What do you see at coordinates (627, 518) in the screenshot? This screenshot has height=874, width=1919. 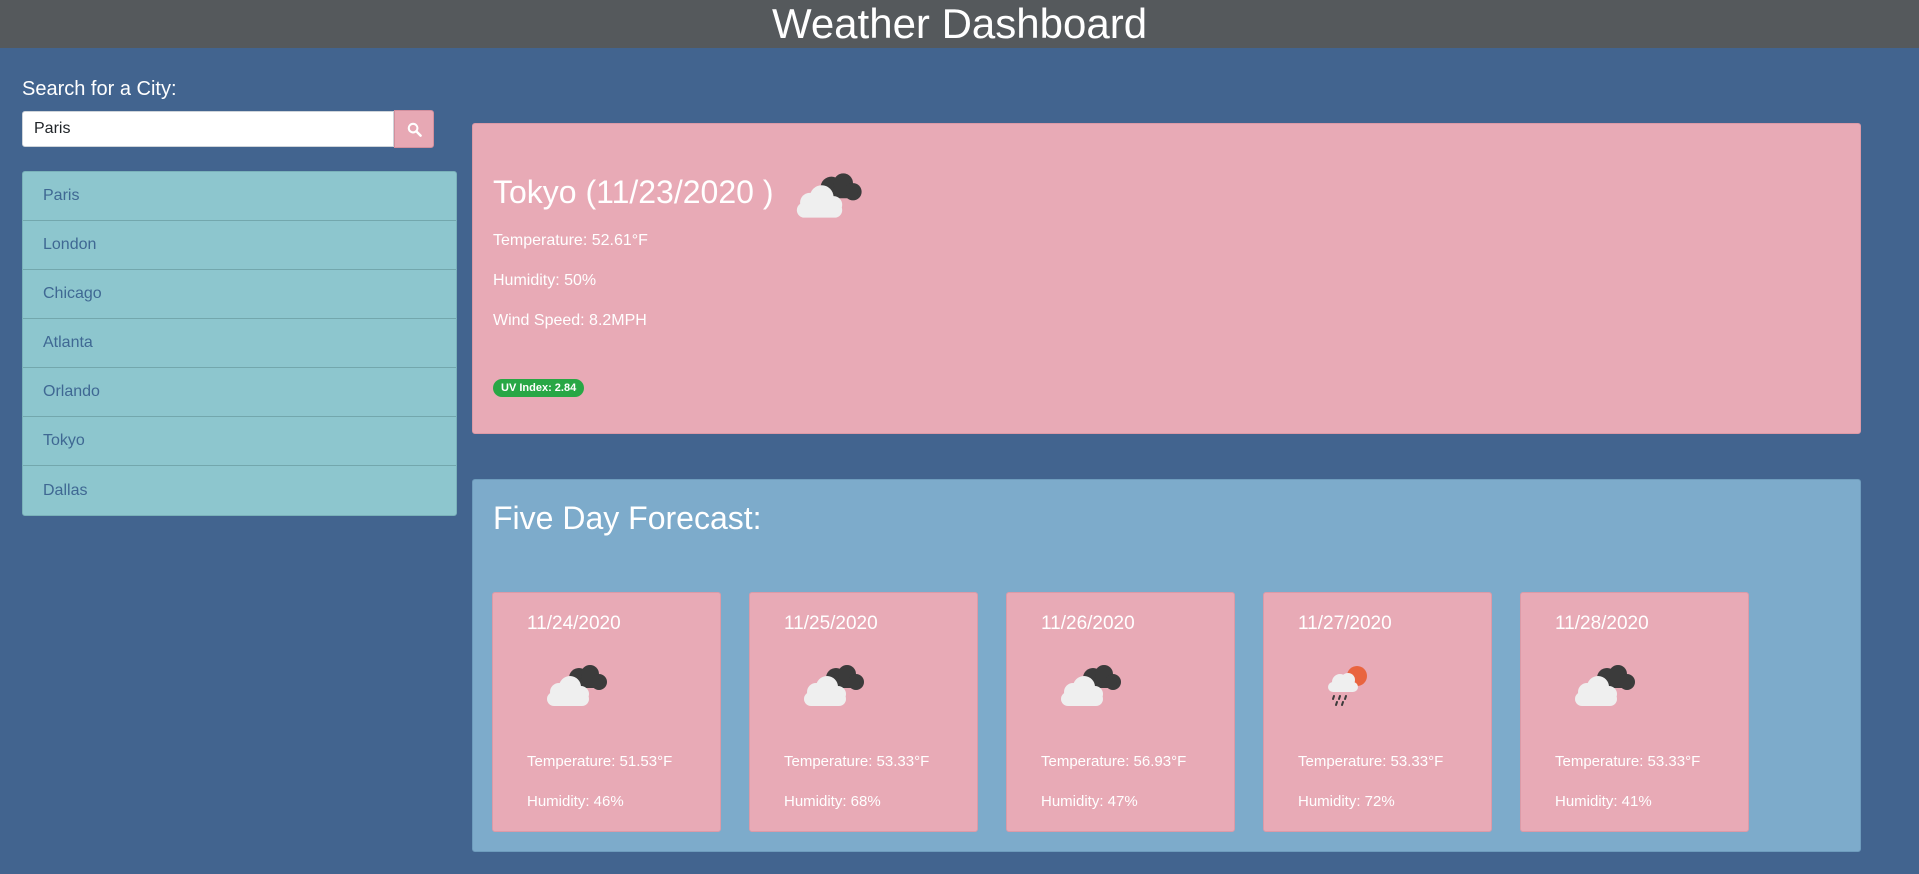 I see `forecast-title: Five Day Forecast:` at bounding box center [627, 518].